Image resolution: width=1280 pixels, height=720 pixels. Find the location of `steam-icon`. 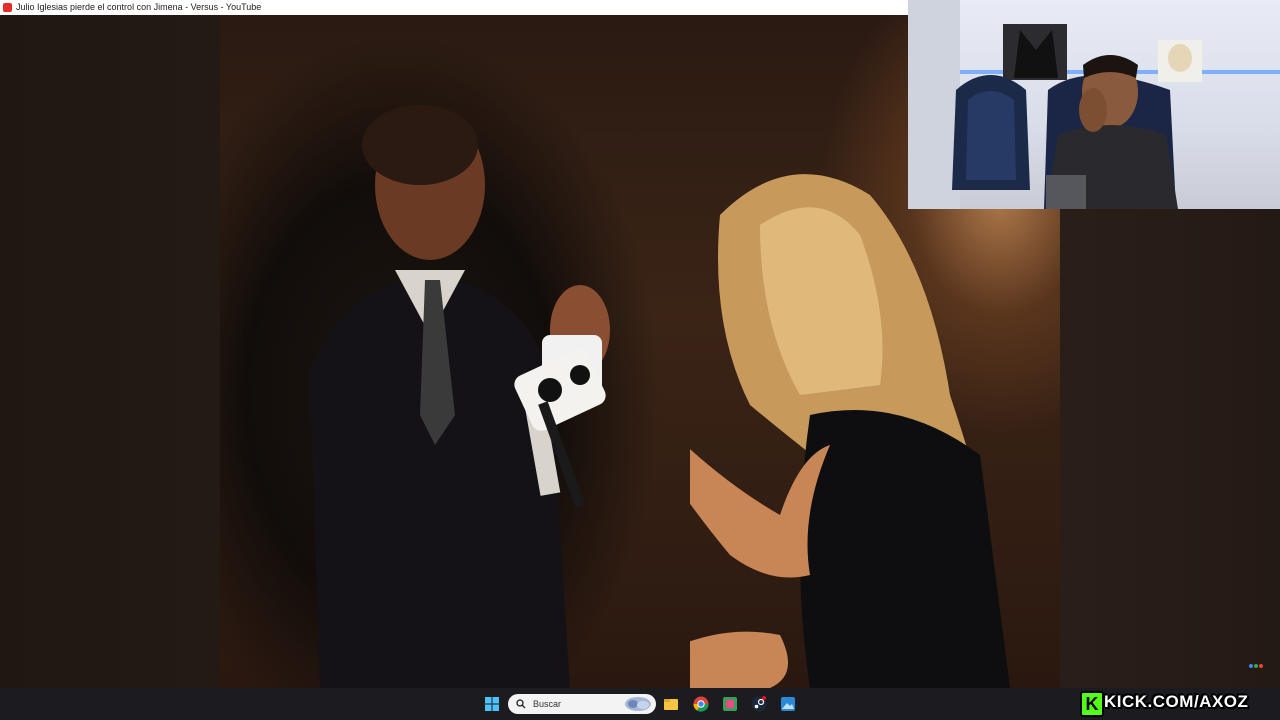

steam-icon is located at coordinates (759, 704).